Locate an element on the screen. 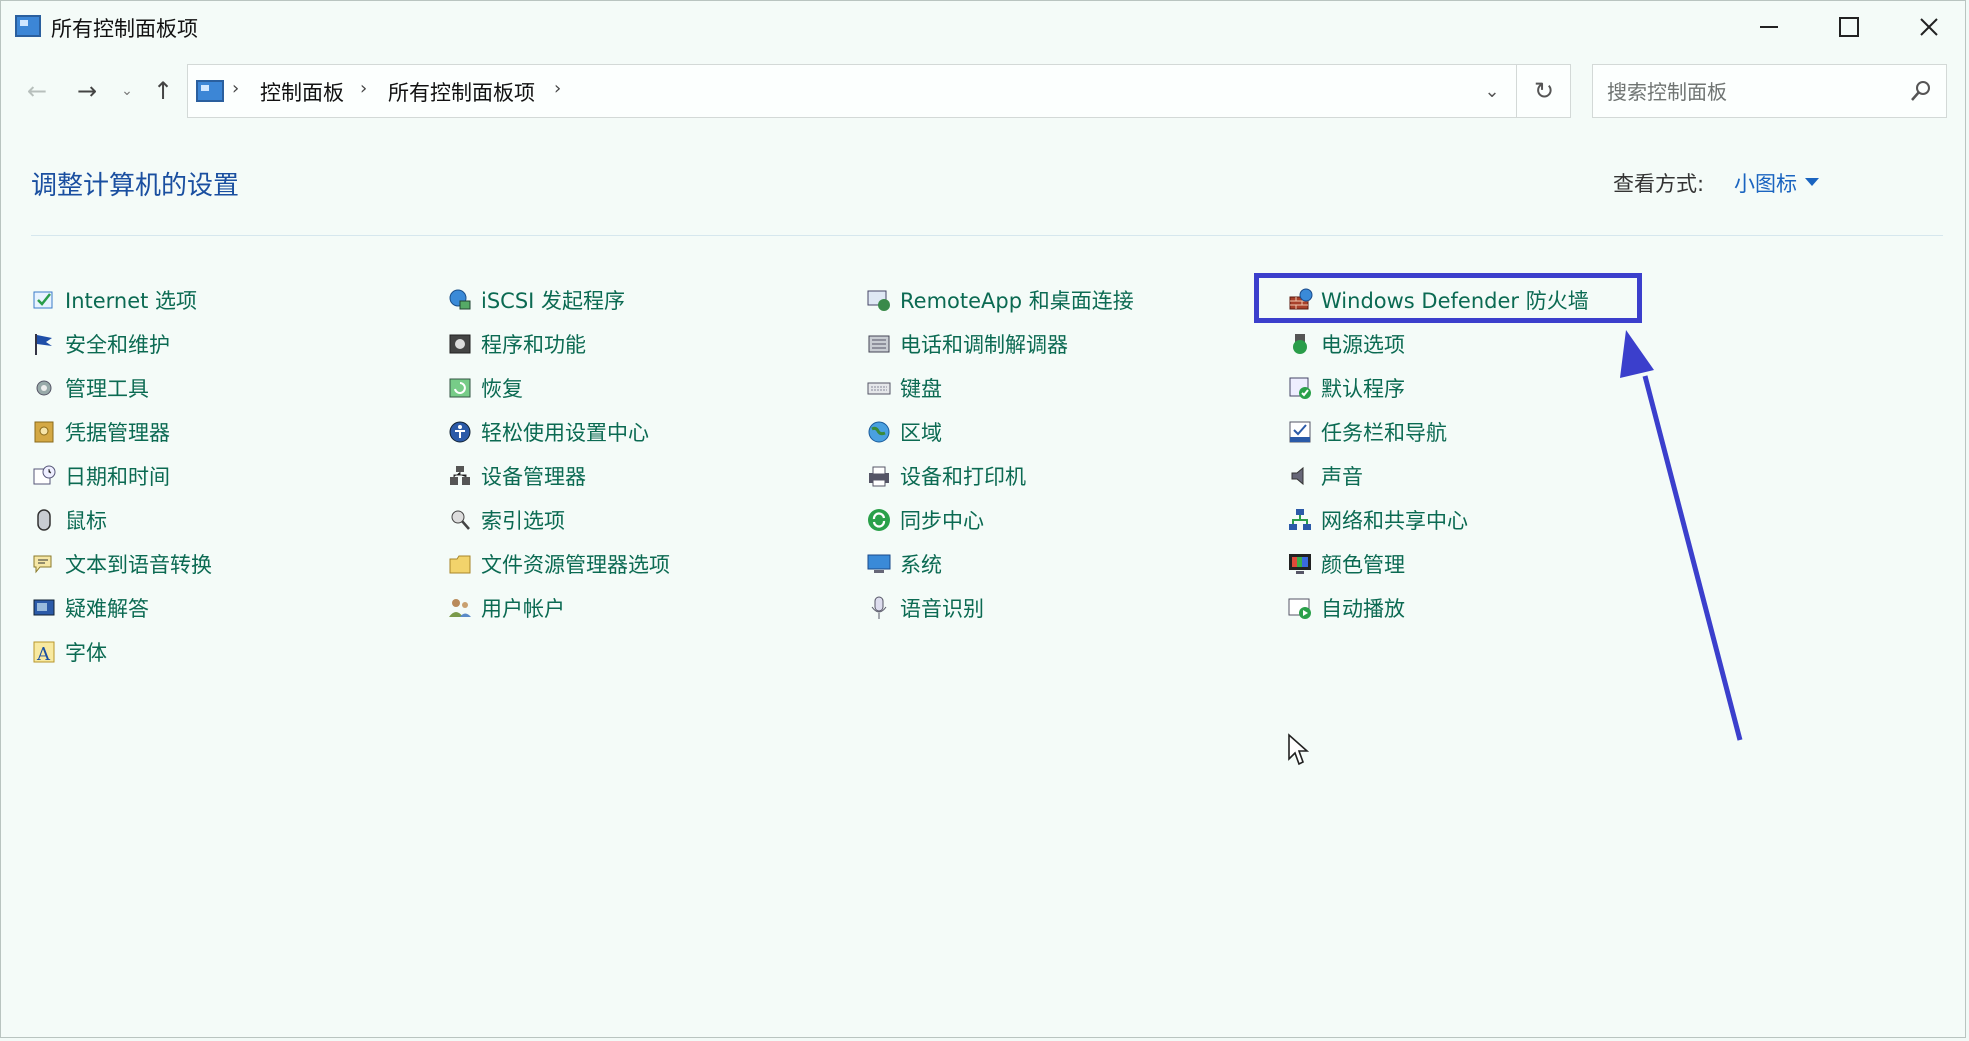  flag-icon is located at coordinates (44, 344).